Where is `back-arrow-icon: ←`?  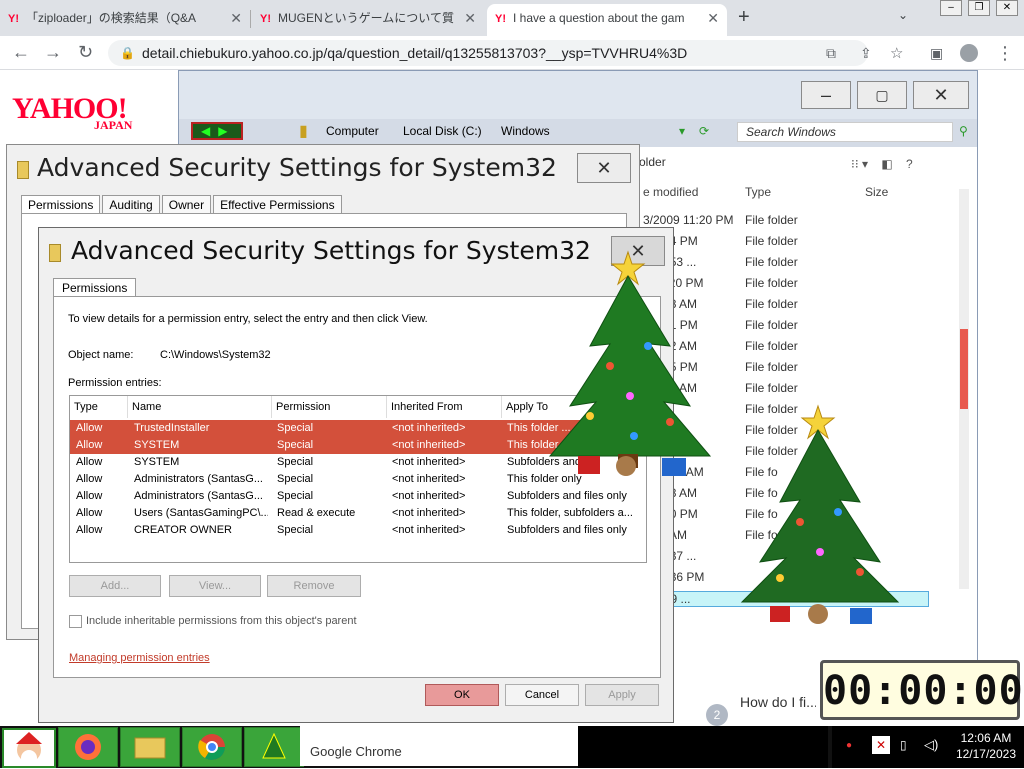 back-arrow-icon: ← is located at coordinates (21, 52).